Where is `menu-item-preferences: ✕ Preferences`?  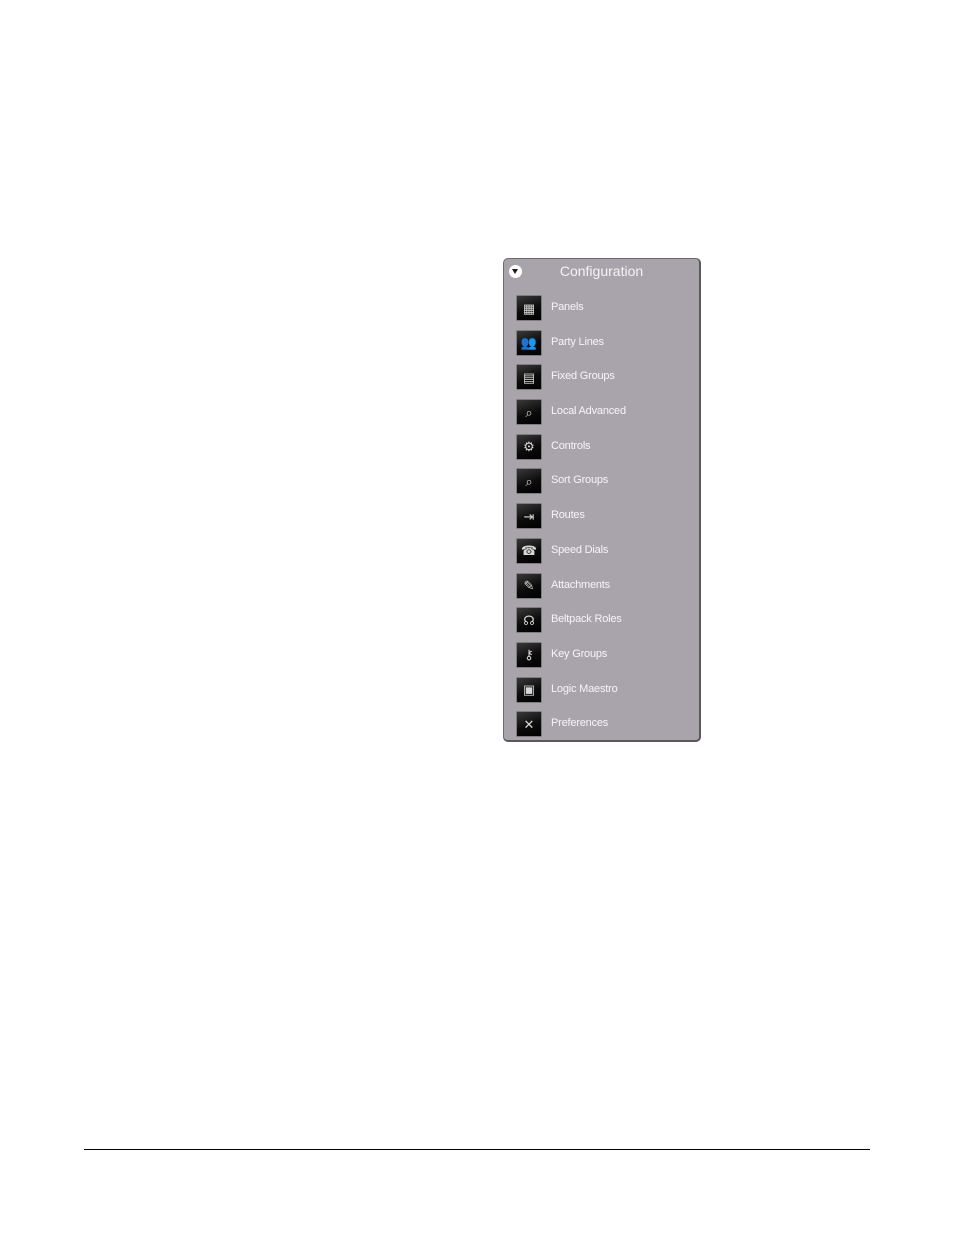
menu-item-preferences: ✕ Preferences is located at coordinates (601, 726).